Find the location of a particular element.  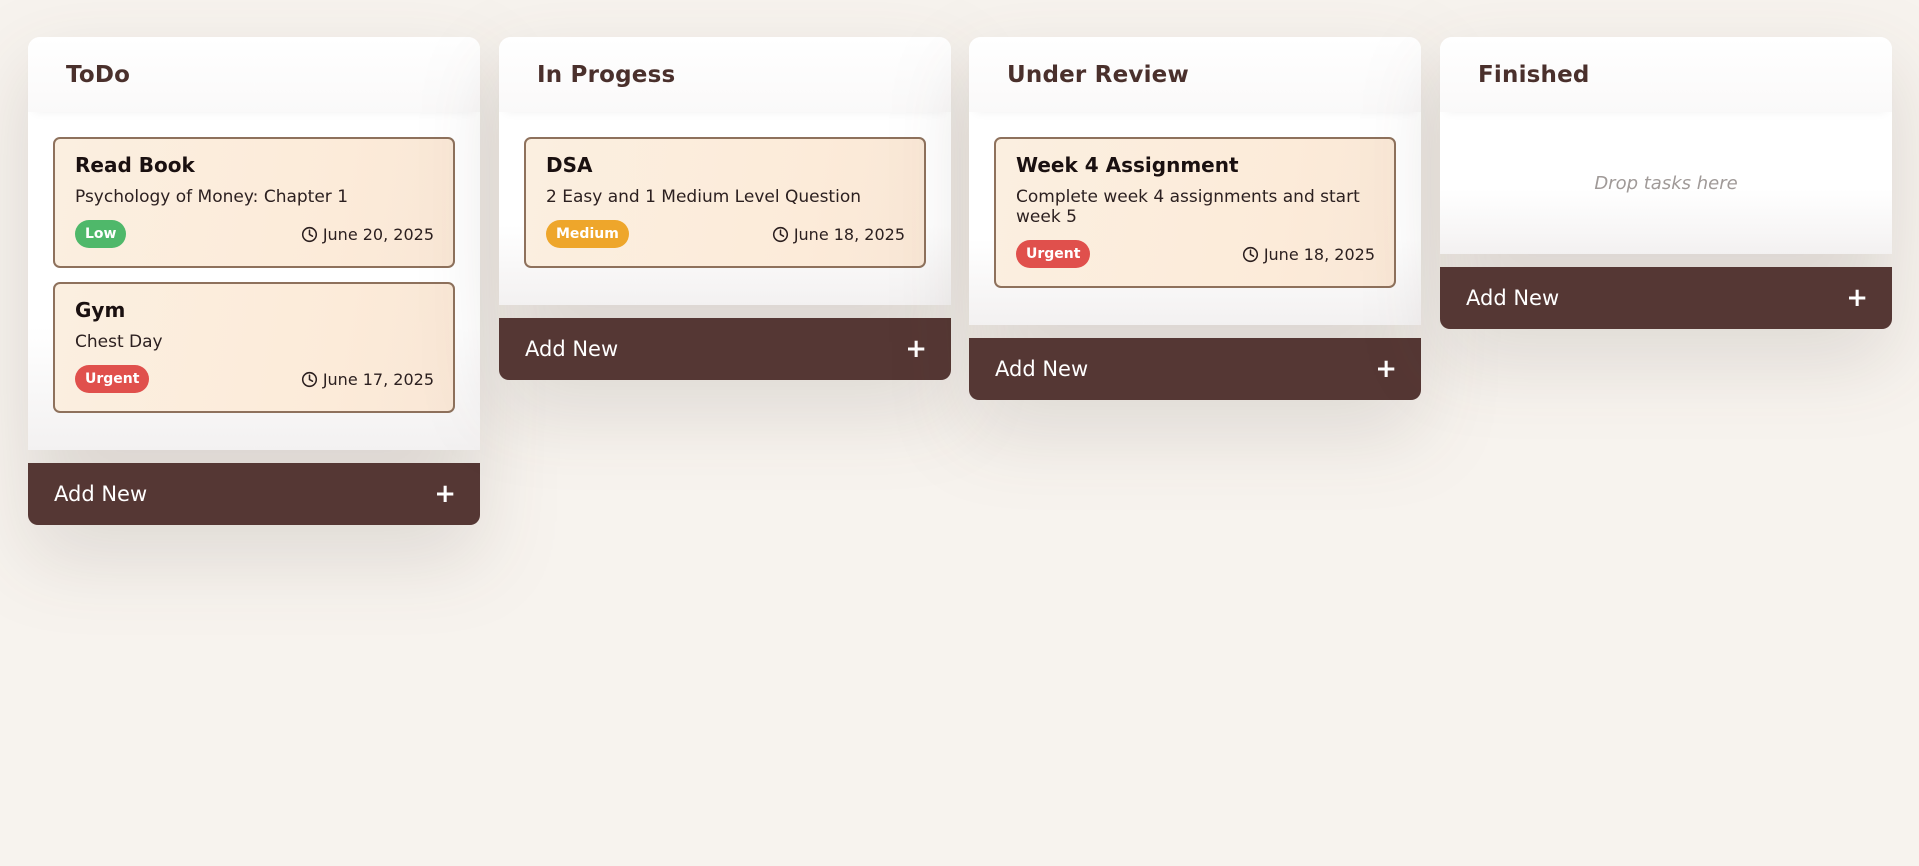

task-date-text: June 20, 2025 is located at coordinates (378, 234).